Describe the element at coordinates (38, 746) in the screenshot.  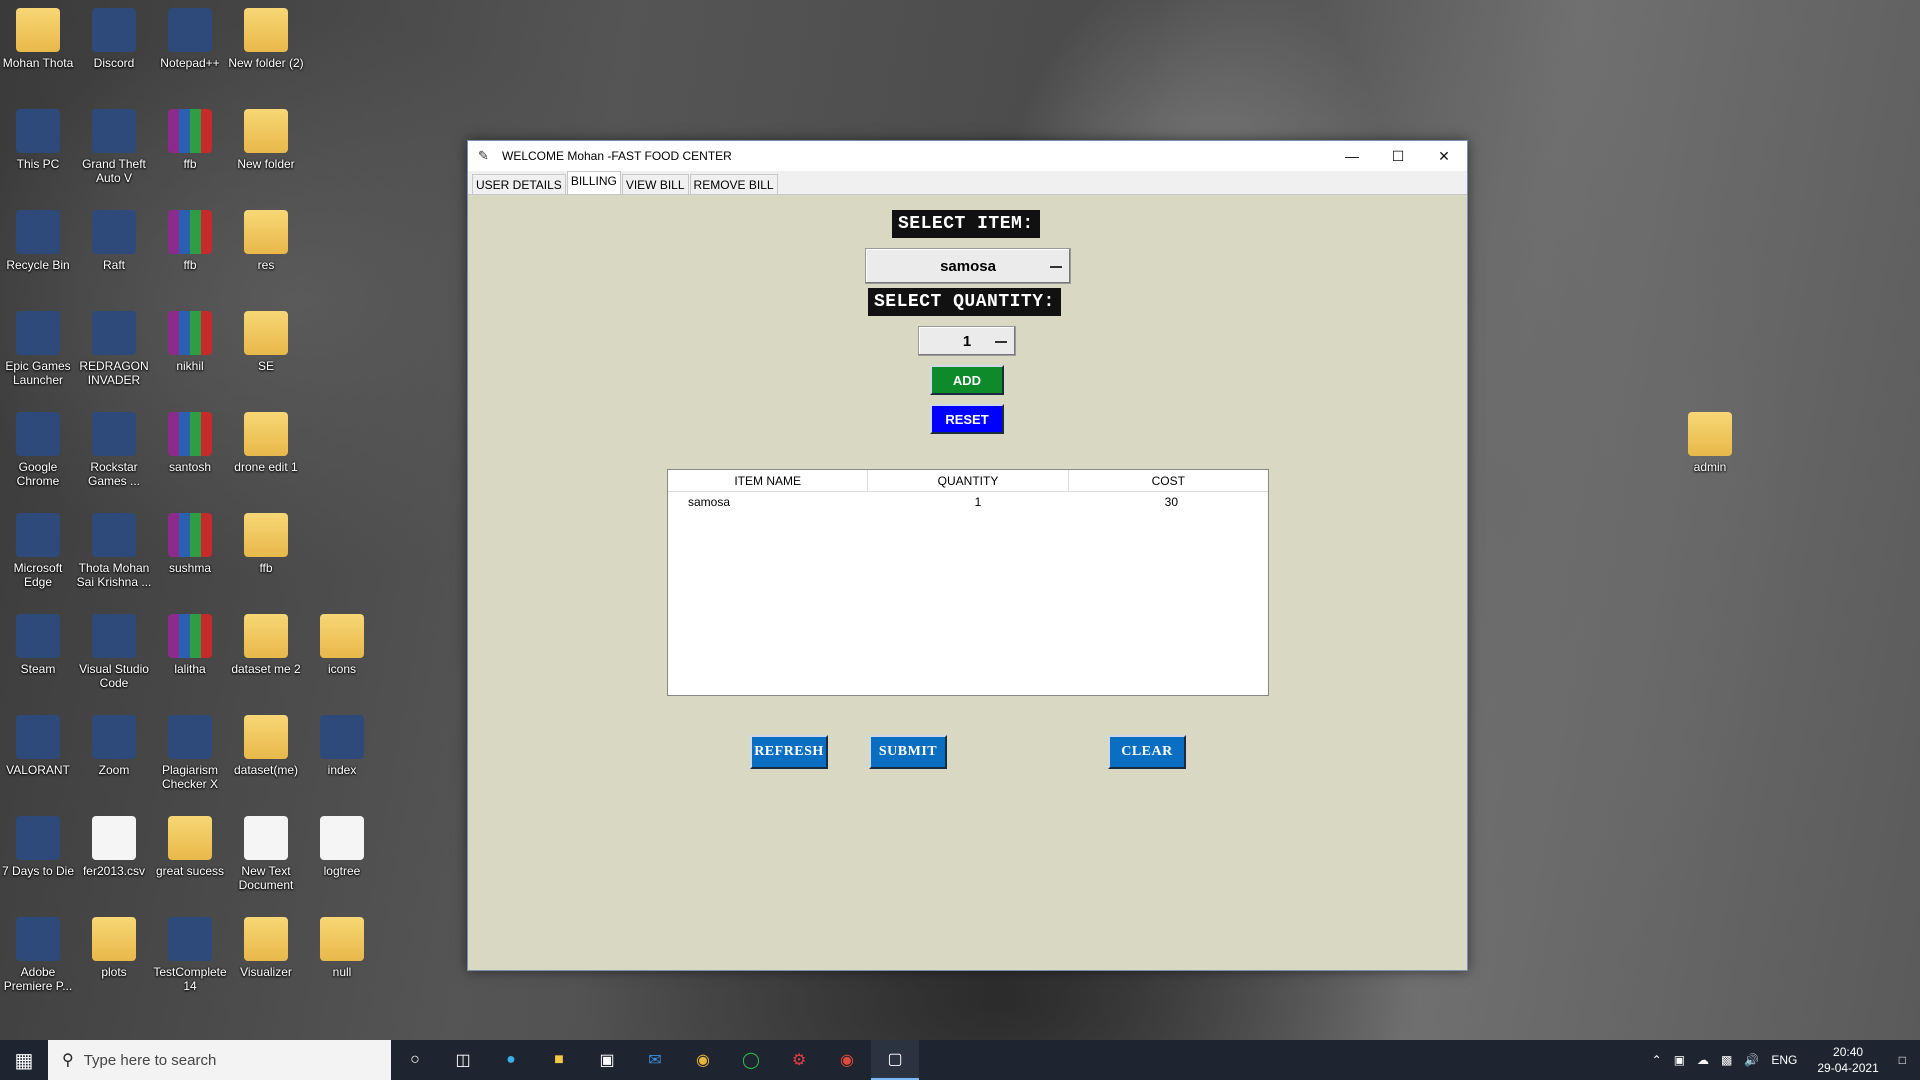
I see `desktop-icon: VALORANT` at that location.